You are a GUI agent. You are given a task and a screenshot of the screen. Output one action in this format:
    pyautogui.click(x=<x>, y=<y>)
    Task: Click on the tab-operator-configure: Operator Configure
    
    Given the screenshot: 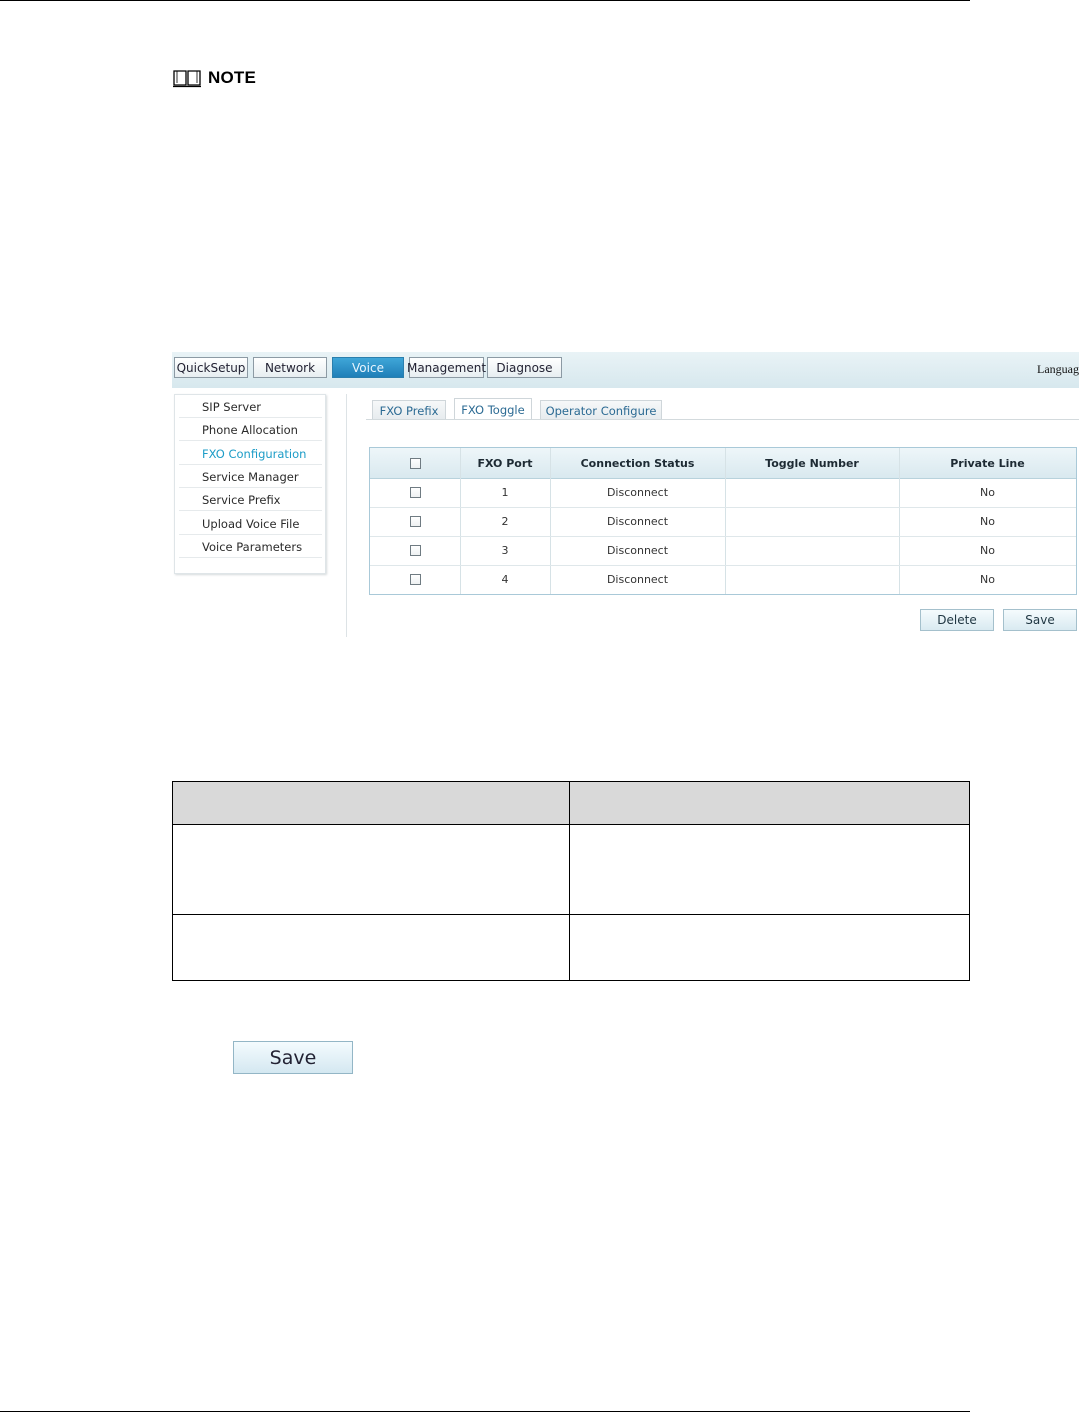 What is the action you would take?
    pyautogui.click(x=601, y=410)
    